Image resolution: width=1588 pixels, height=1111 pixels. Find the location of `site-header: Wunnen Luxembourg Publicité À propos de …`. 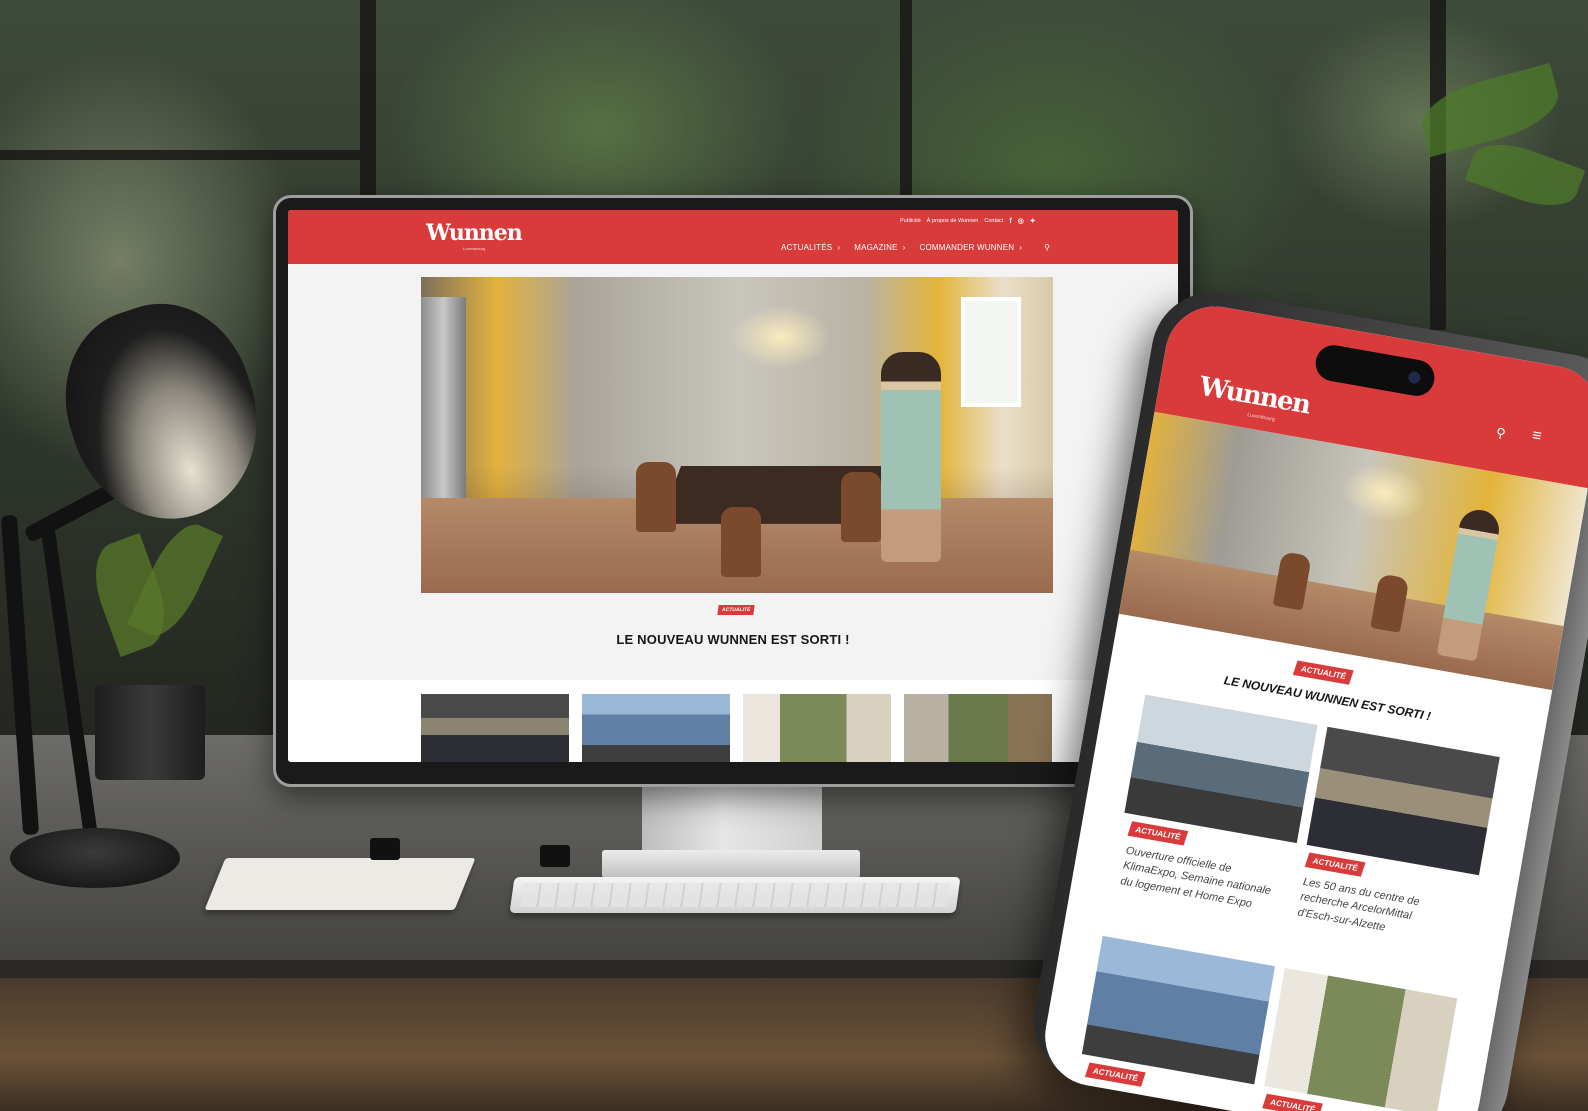

site-header: Wunnen Luxembourg Publicité À propos de … is located at coordinates (733, 237).